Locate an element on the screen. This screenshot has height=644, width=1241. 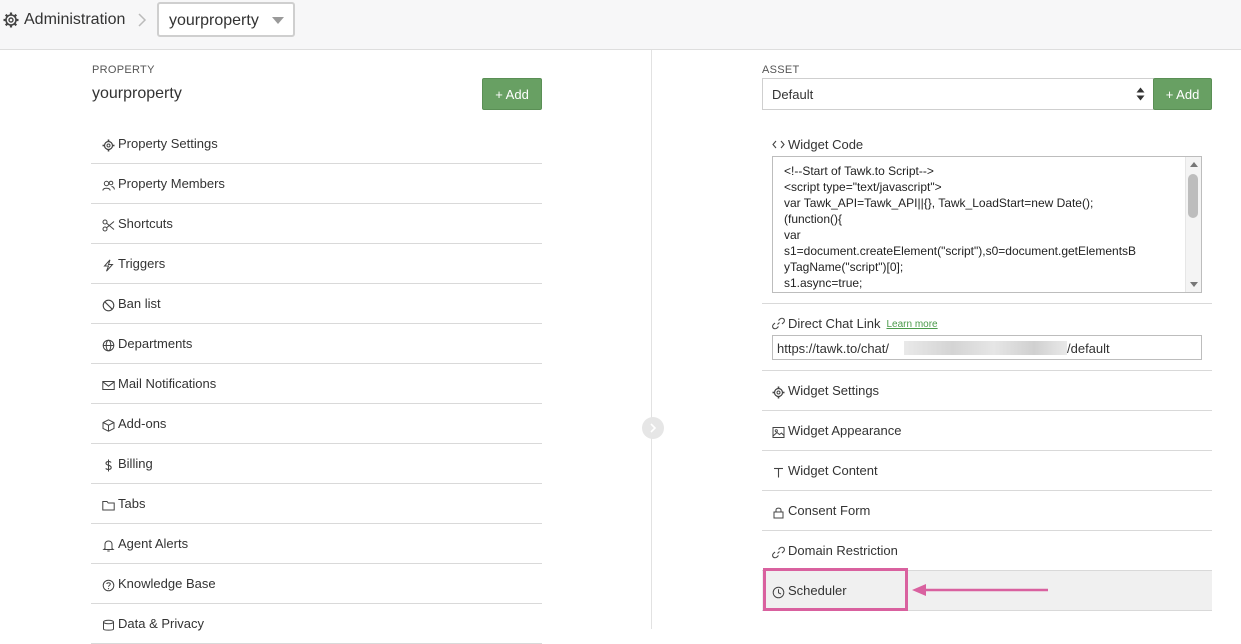
menu-item-label: Add-ons is located at coordinates (142, 423).